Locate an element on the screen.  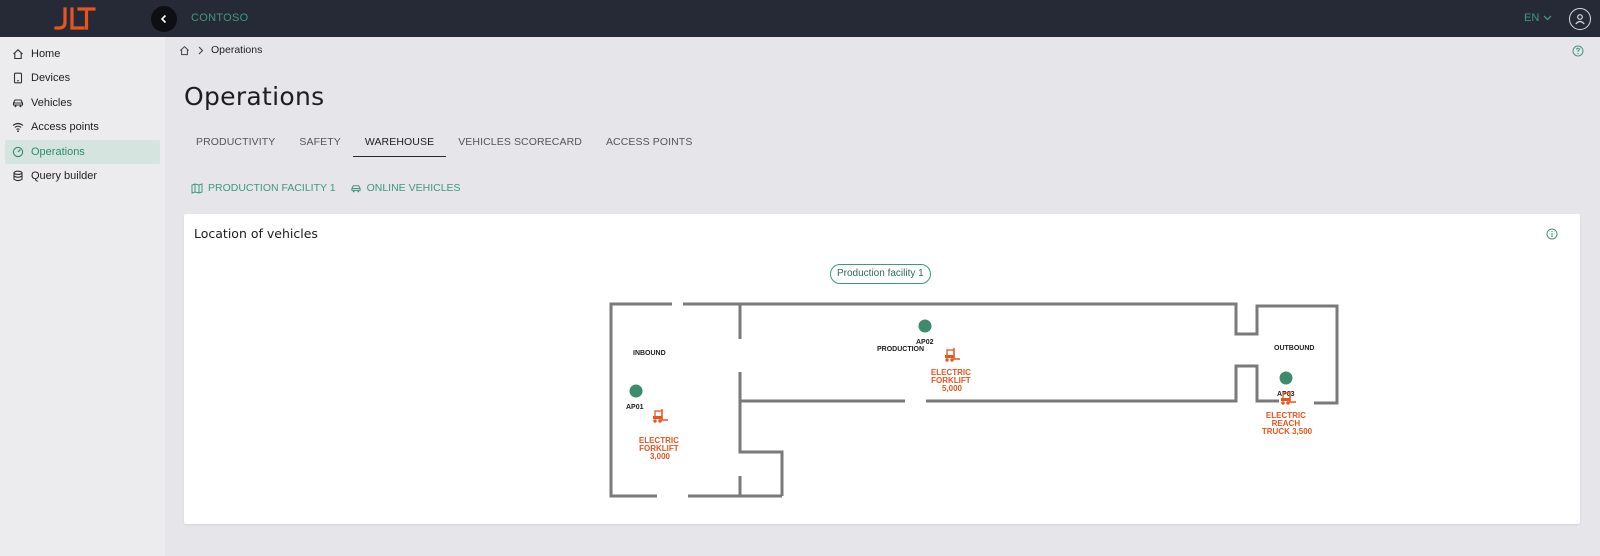
sidebar-item-label: Devices is located at coordinates (51, 78).